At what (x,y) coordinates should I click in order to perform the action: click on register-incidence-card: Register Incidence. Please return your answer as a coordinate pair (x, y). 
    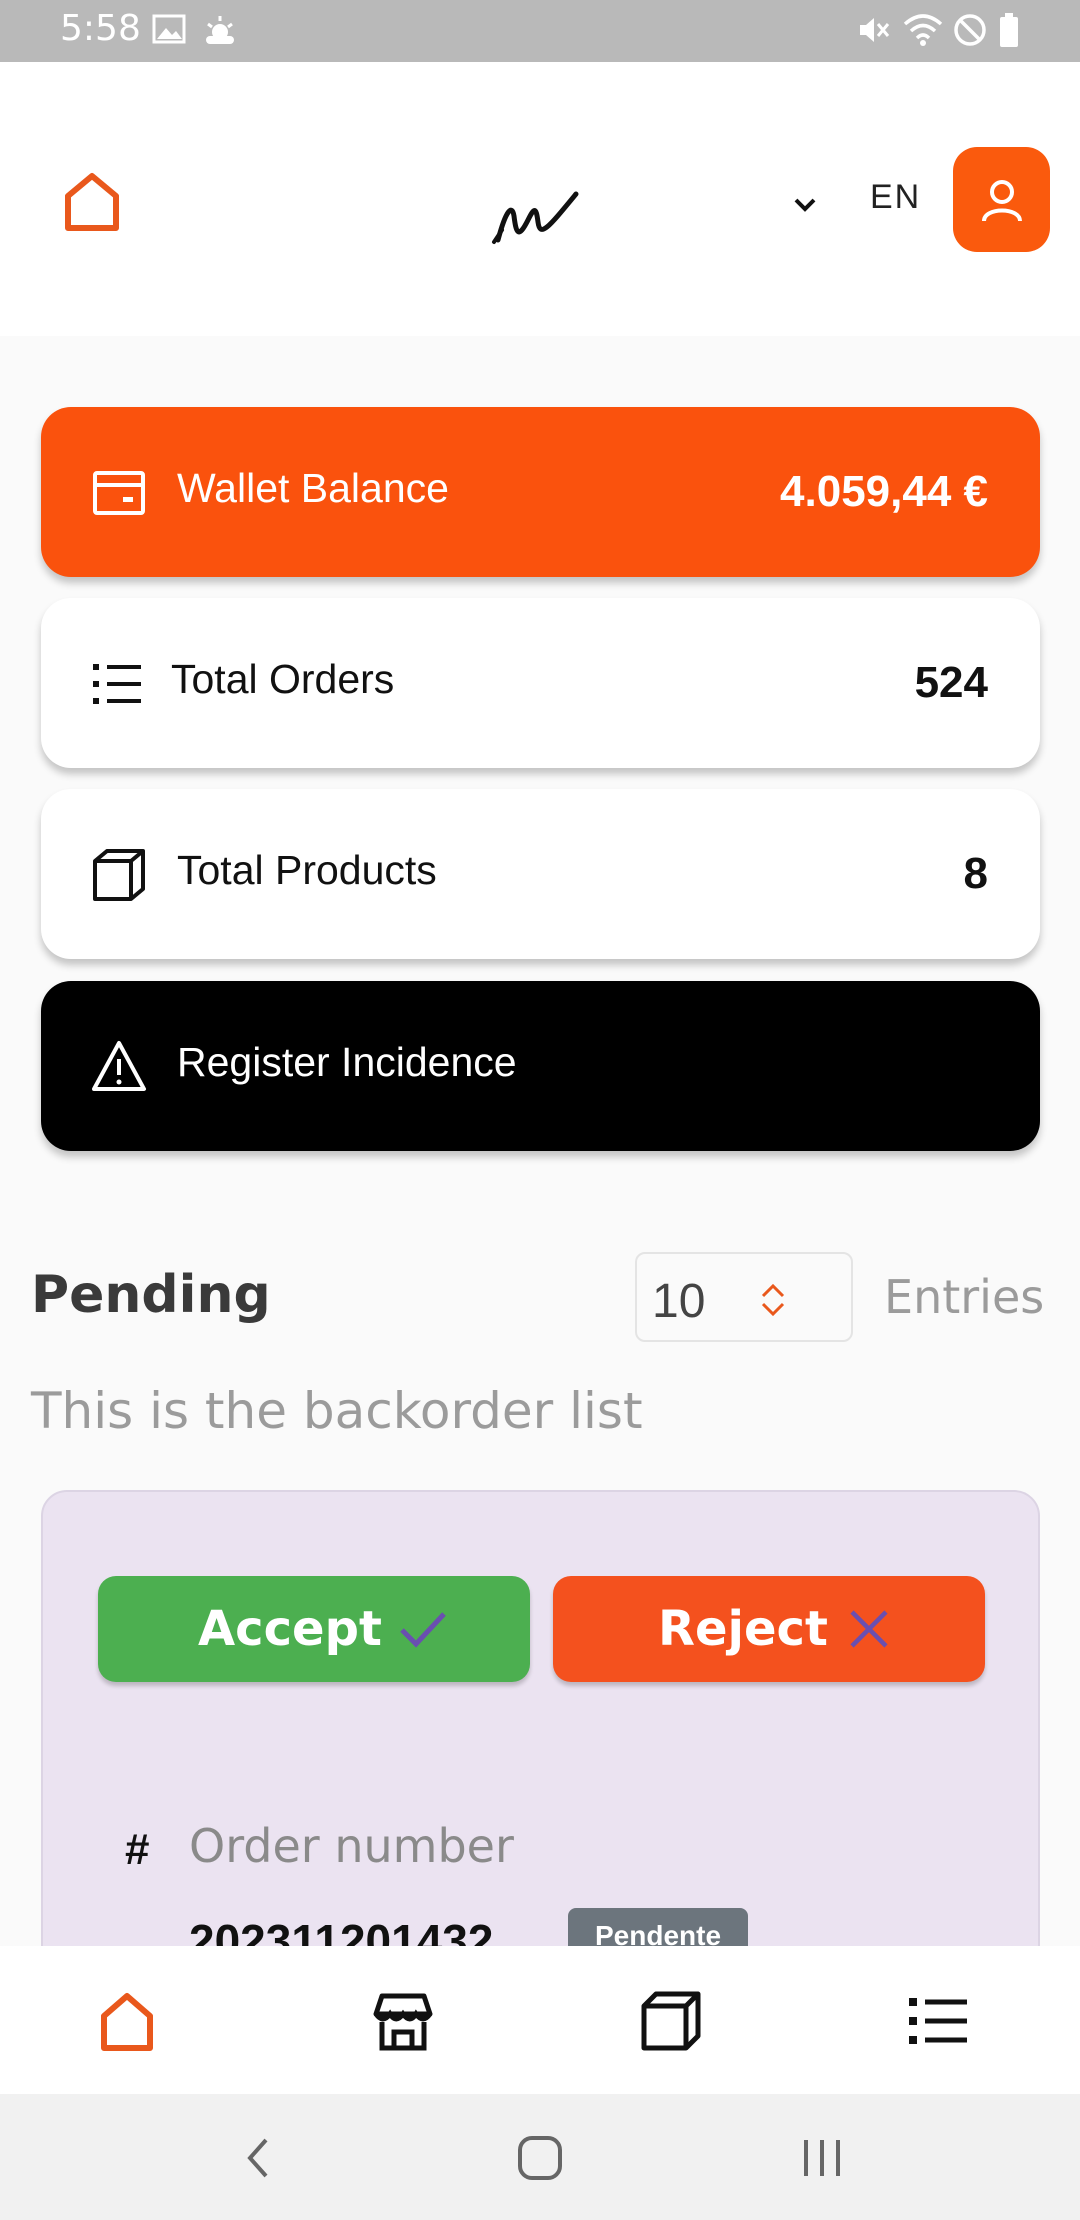
    Looking at the image, I should click on (540, 1066).